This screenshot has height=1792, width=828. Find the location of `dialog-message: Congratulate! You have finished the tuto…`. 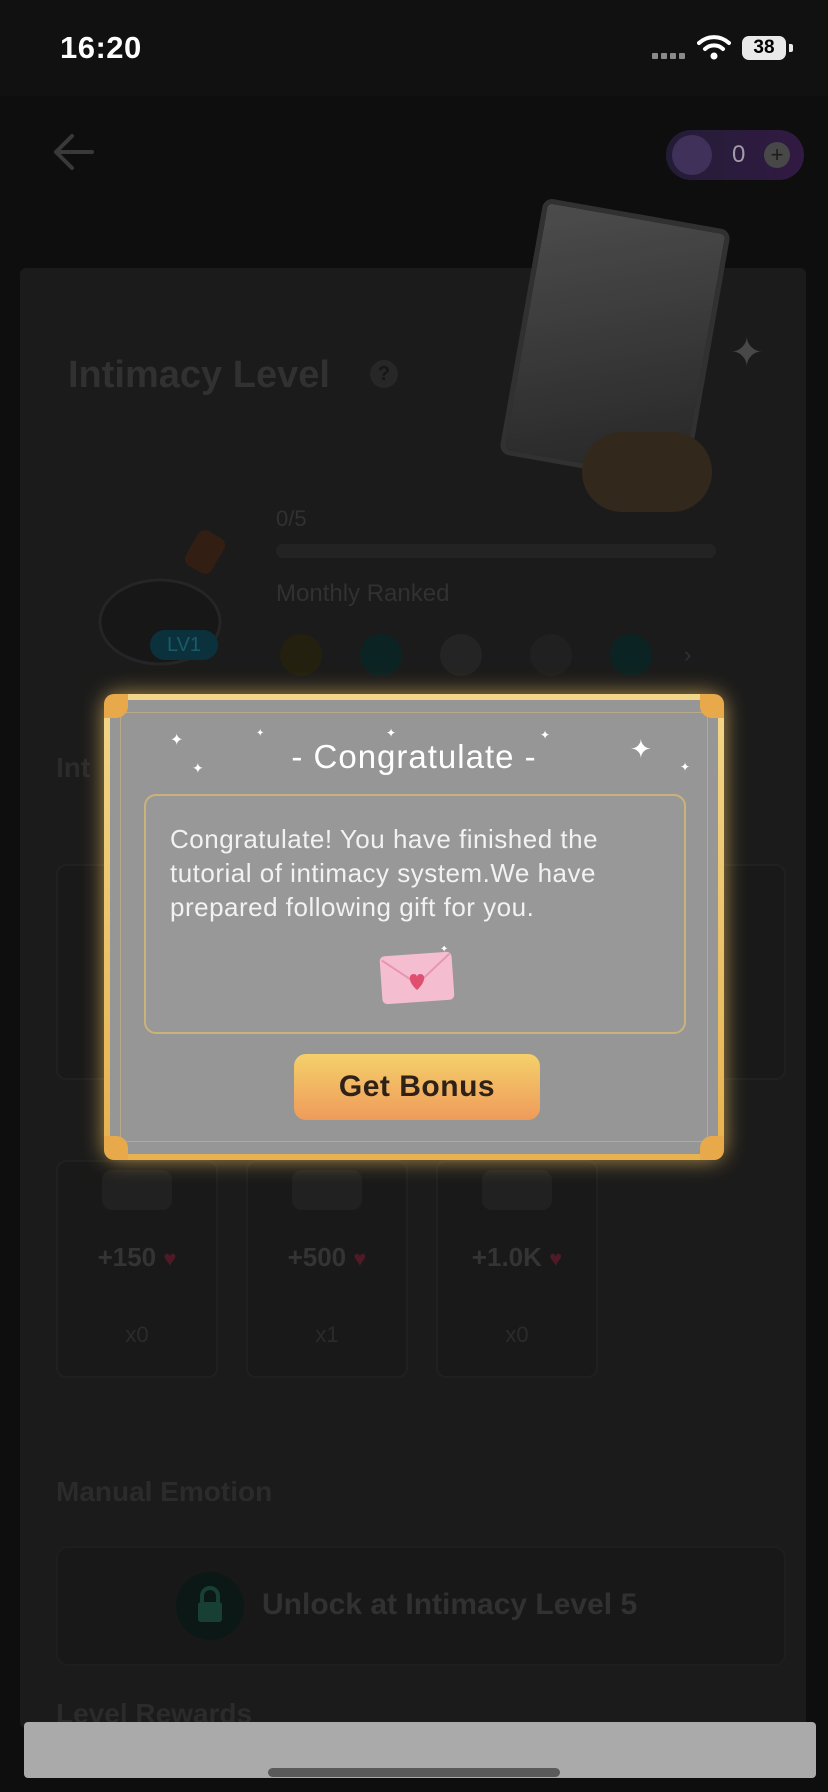

dialog-message: Congratulate! You have finished the tuto… is located at coordinates (384, 873).